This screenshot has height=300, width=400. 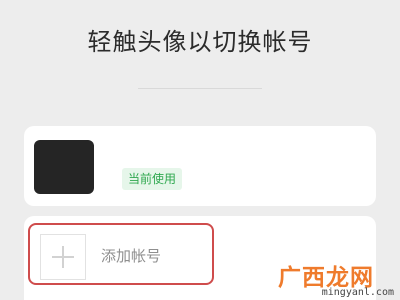 I want to click on page-title: 轻触头像以切换帐号, so click(x=200, y=42).